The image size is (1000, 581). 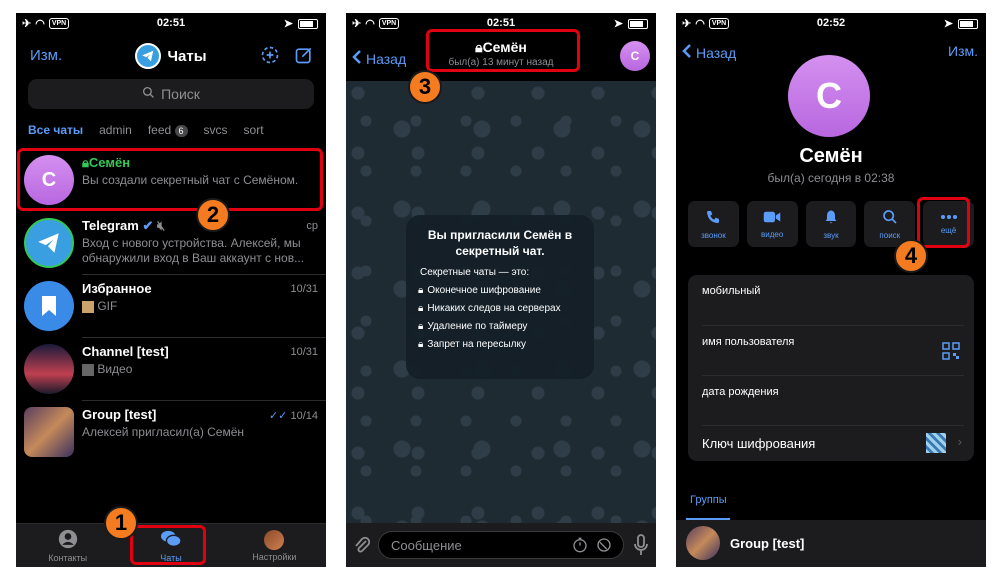 I want to click on chat-preview: Алексей пригласил(а) Семён, so click(x=163, y=432).